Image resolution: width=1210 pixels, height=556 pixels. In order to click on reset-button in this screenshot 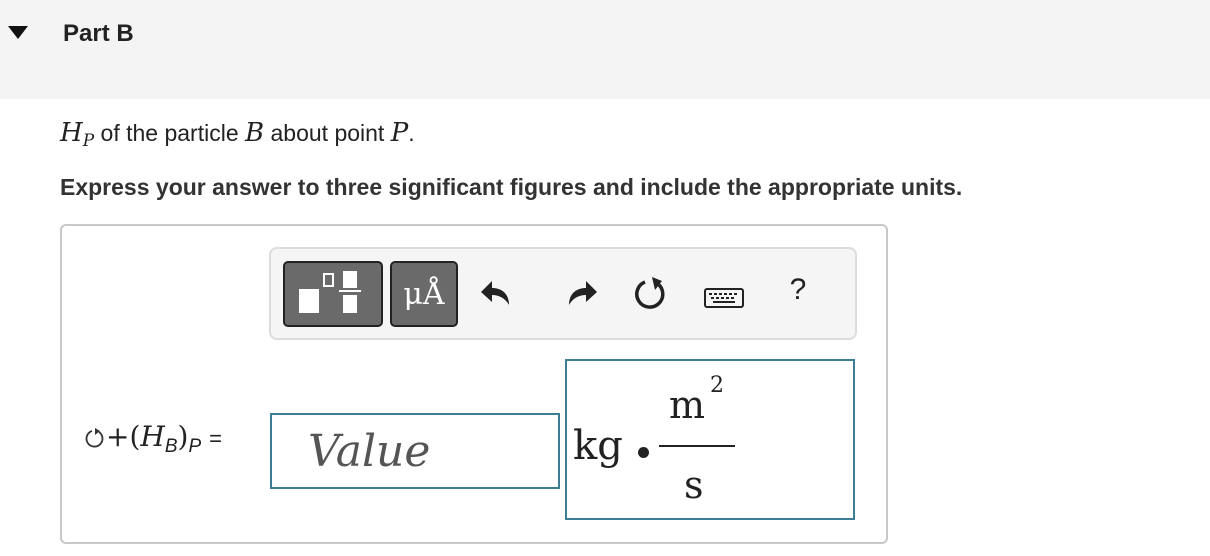, I will do `click(650, 294)`.